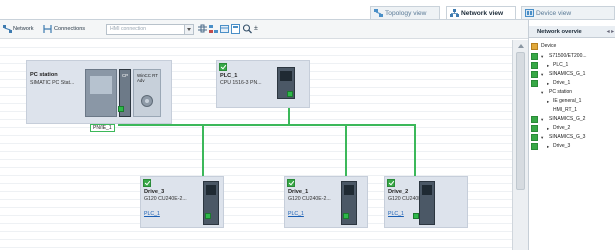 The image size is (615, 250). I want to click on connections-button: Connections, so click(69, 29).